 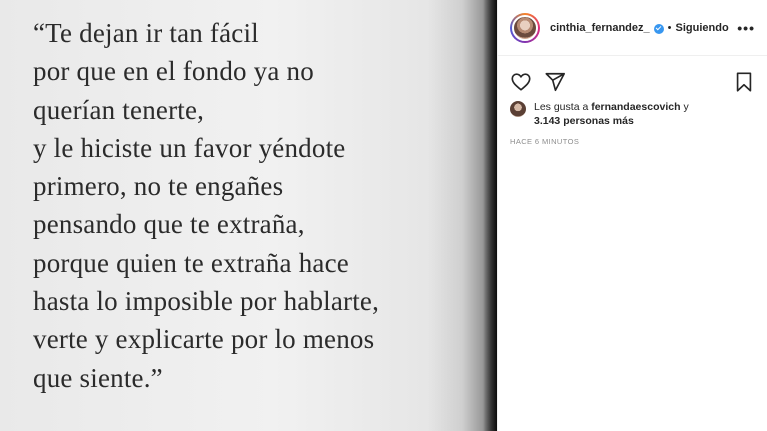 What do you see at coordinates (584, 121) in the screenshot?
I see `likes-count-link: 3.143 personas más` at bounding box center [584, 121].